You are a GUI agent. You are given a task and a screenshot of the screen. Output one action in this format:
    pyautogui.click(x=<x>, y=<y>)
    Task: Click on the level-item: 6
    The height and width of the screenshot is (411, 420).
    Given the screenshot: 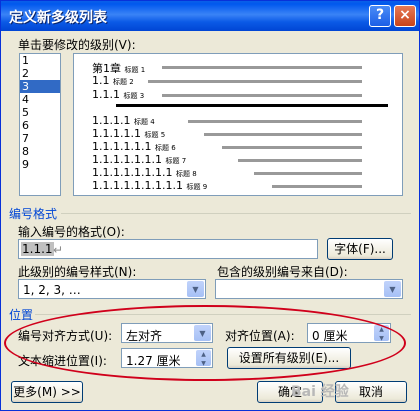 What is the action you would take?
    pyautogui.click(x=40, y=125)
    